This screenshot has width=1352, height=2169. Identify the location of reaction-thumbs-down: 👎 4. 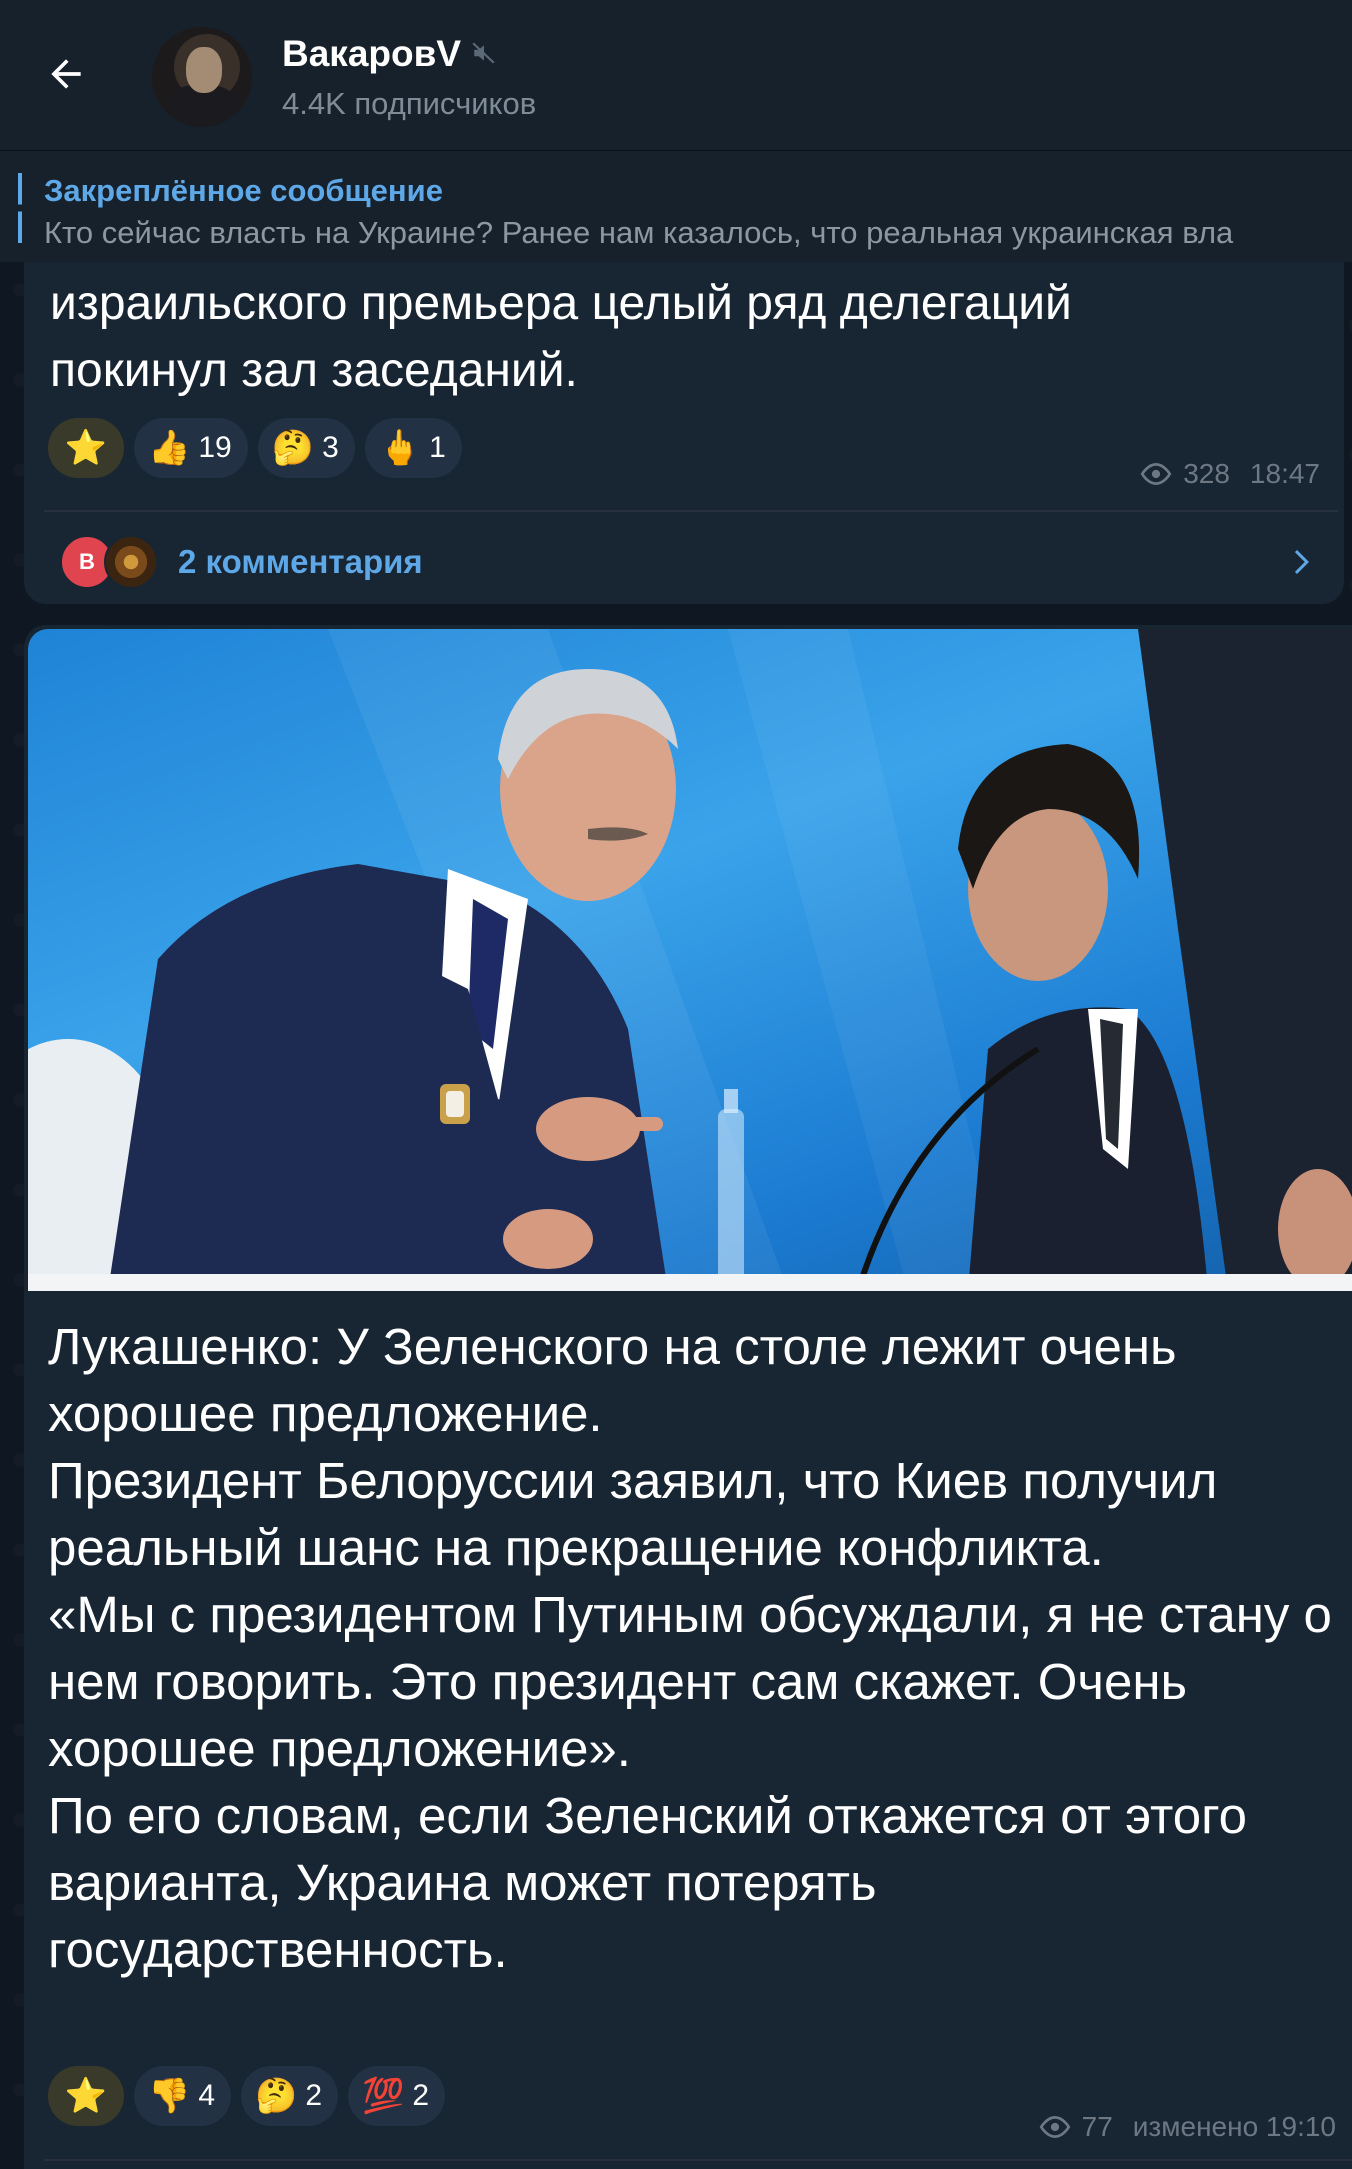
(183, 2096).